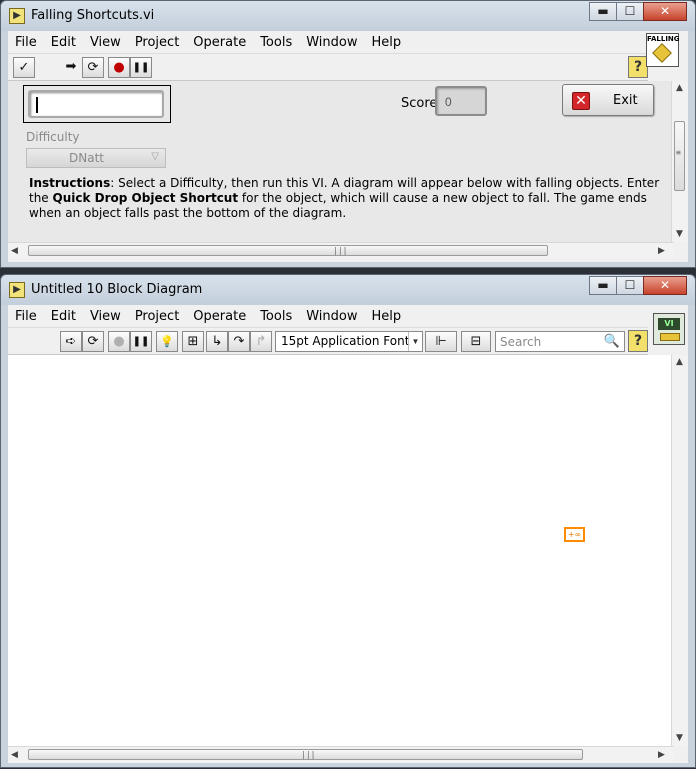  I want to click on vertical-scroll-thumb: ≡, so click(679, 156).